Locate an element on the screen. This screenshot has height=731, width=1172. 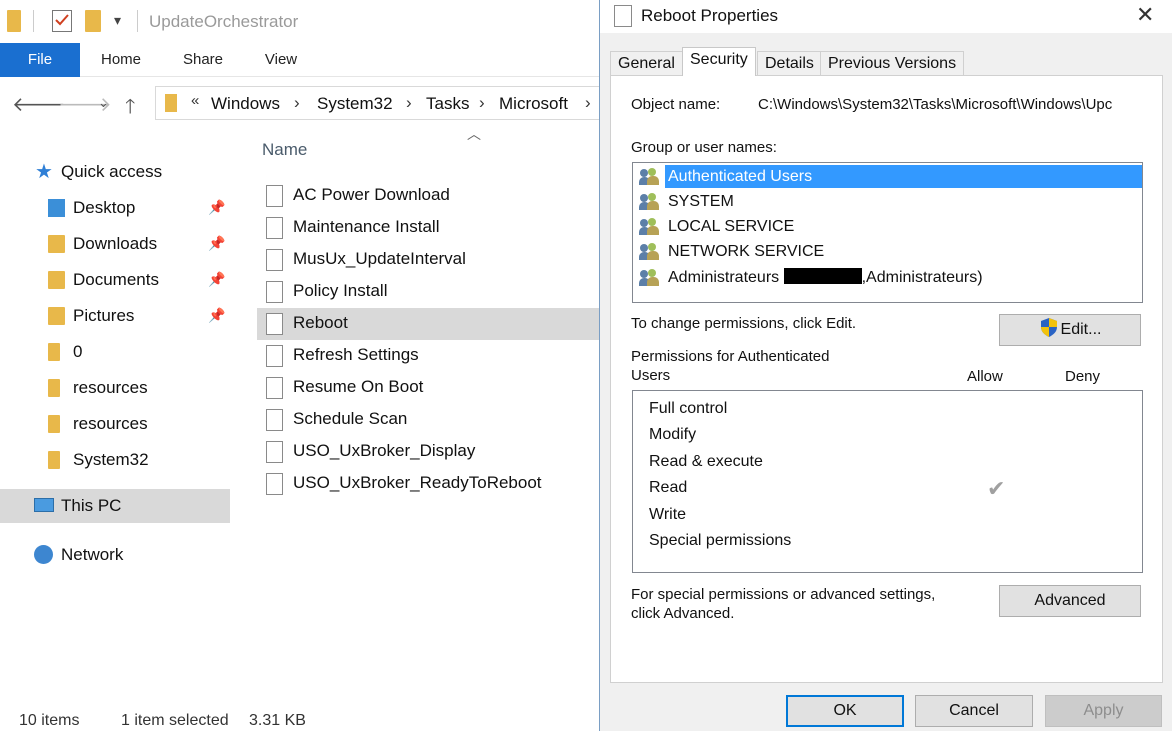
close-icon: ✕ is located at coordinates (1145, 15).